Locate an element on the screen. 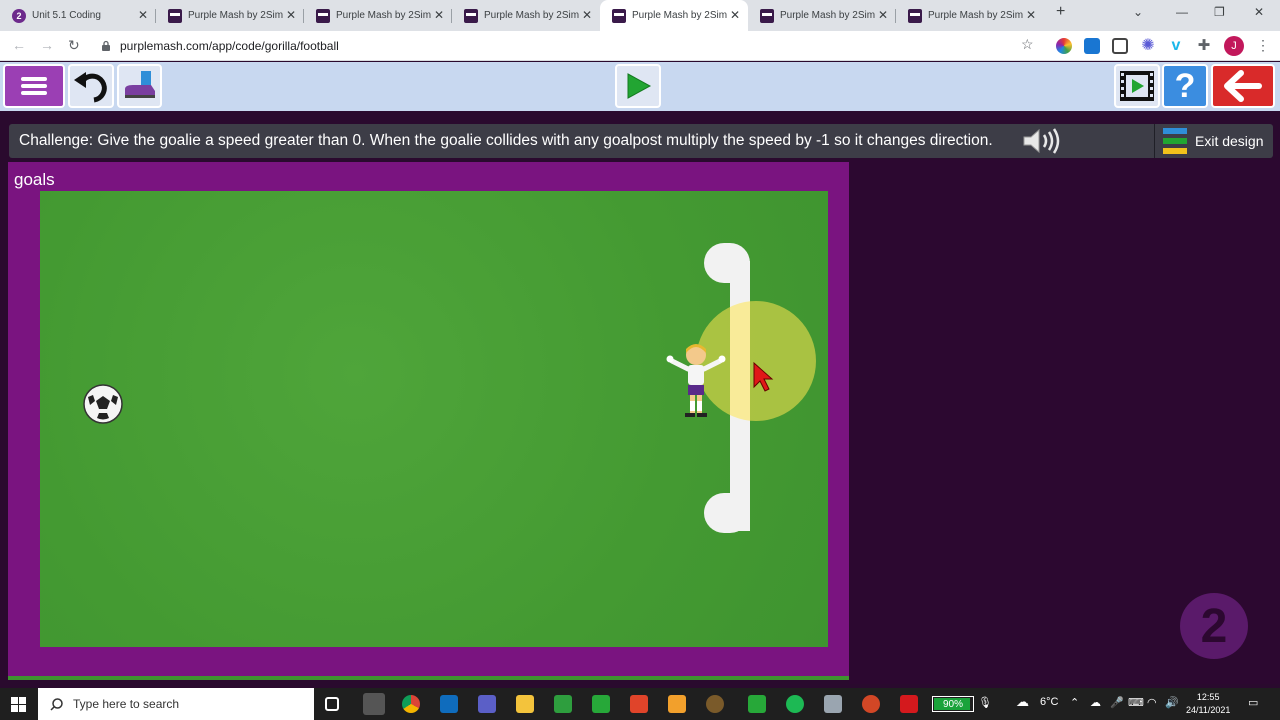  clock-date: 24/11/2021 is located at coordinates (1208, 710).